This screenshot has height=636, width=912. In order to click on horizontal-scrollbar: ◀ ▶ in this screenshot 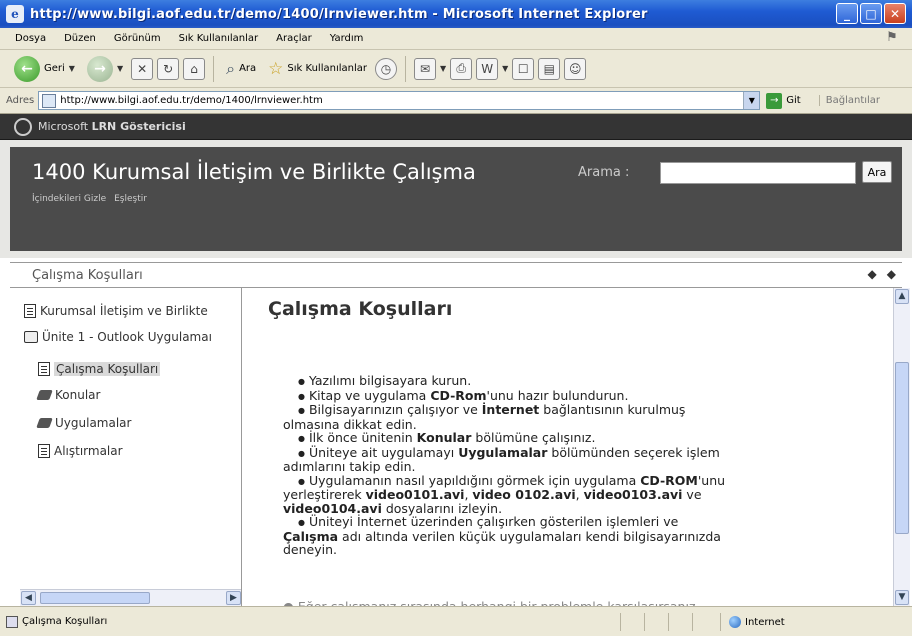, I will do `click(130, 597)`.